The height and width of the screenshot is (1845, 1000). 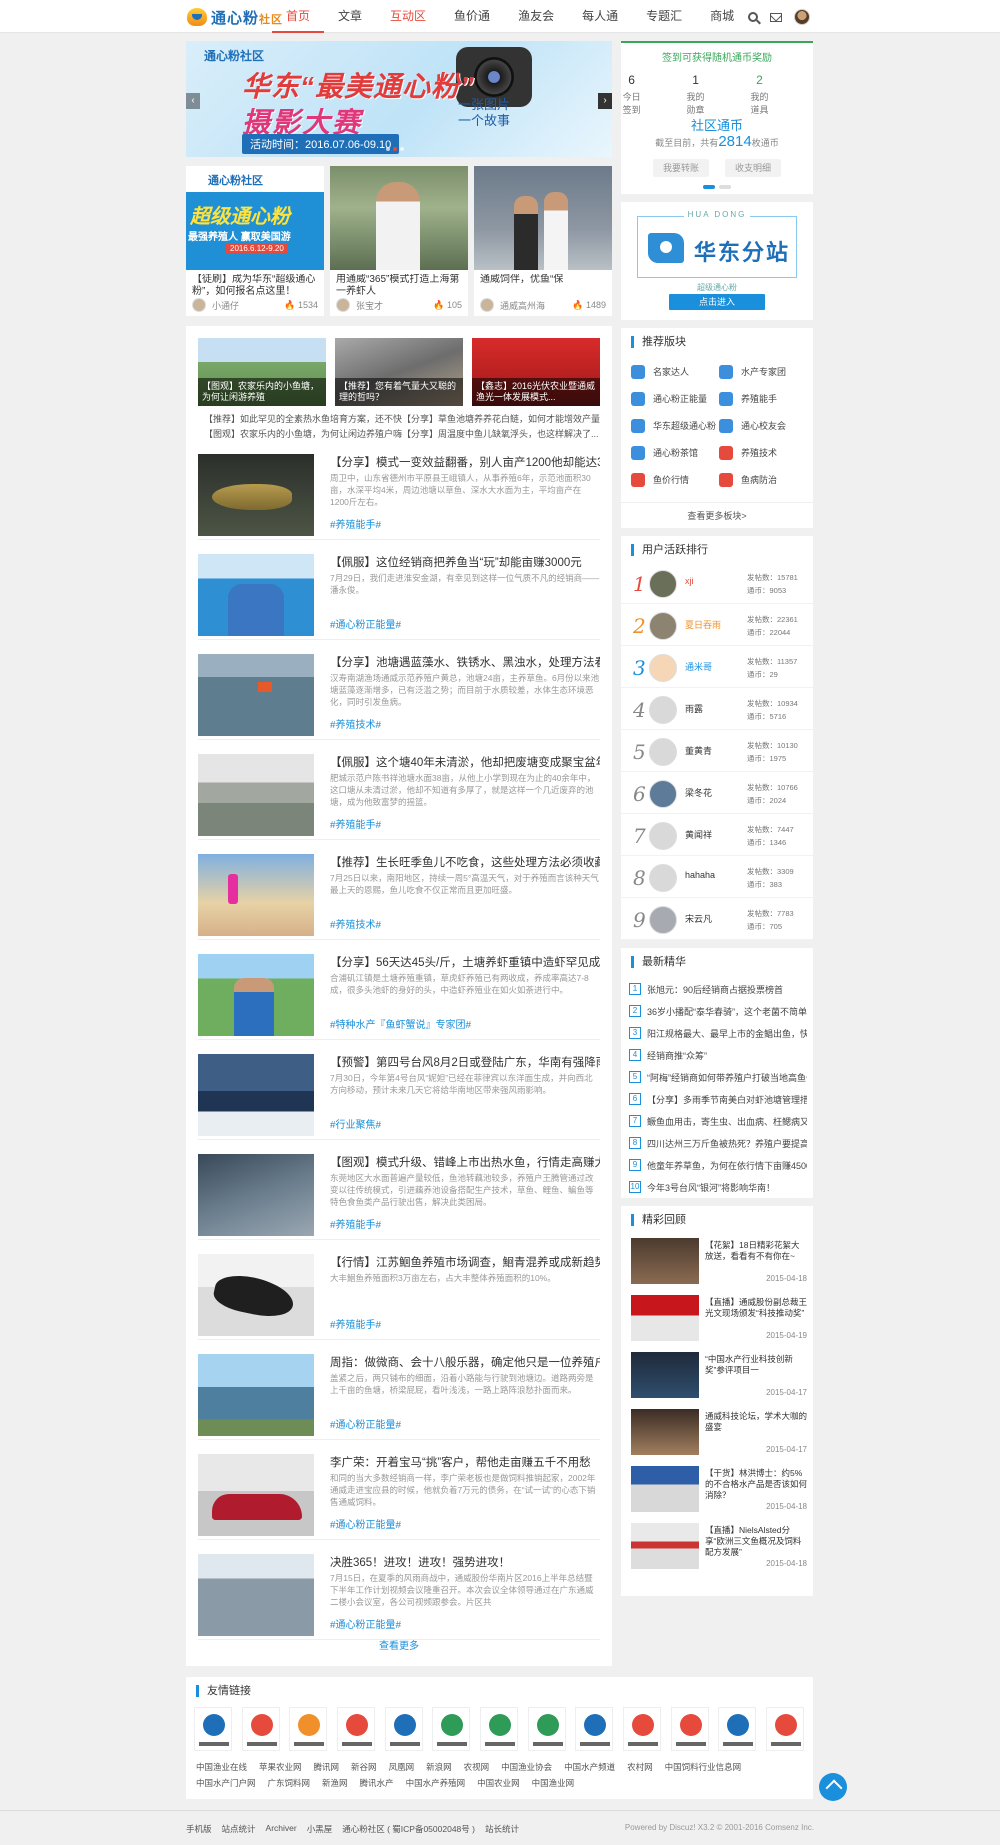 I want to click on friend-link: 新渔网, so click(x=335, y=1783).